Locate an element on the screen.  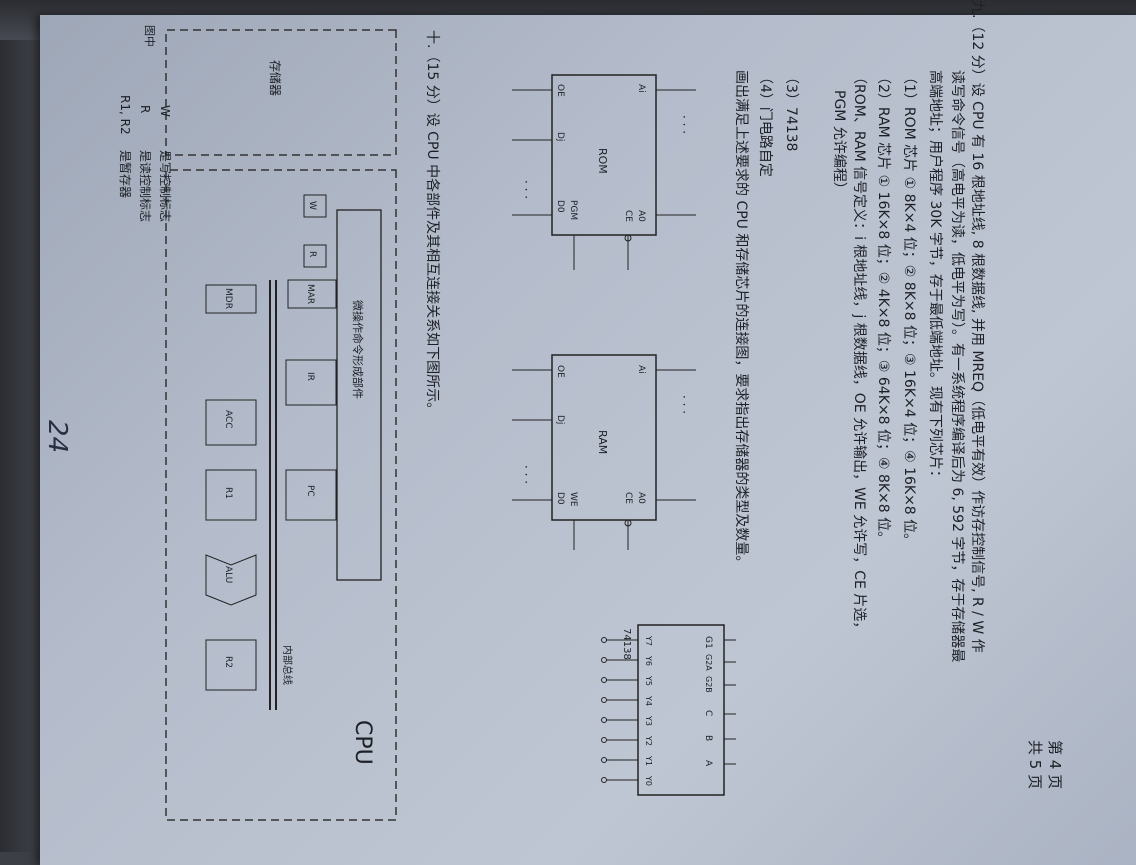
decoder-b: B is located at coordinates (708, 738).